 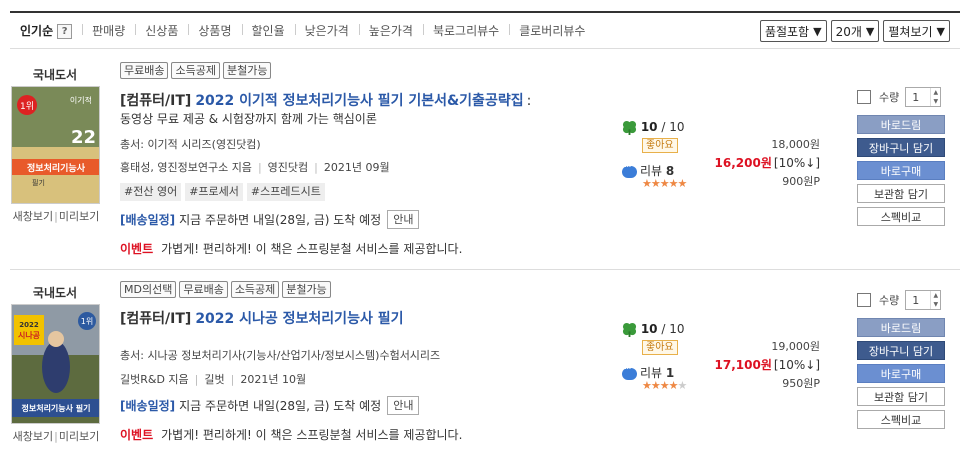 I want to click on keyword-tag: #프로세서, so click(x=214, y=192).